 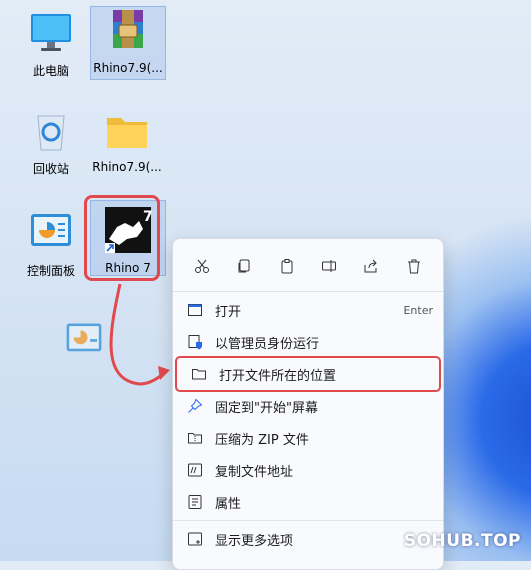 What do you see at coordinates (371, 266) in the screenshot?
I see `share-icon` at bounding box center [371, 266].